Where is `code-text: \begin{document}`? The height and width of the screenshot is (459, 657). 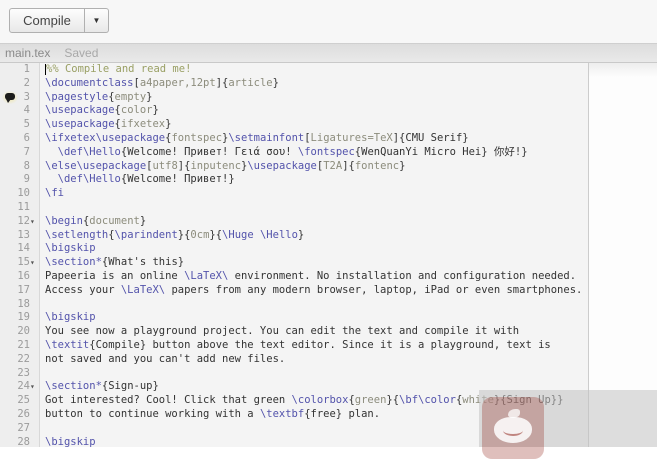
code-text: \begin{document} is located at coordinates (314, 222).